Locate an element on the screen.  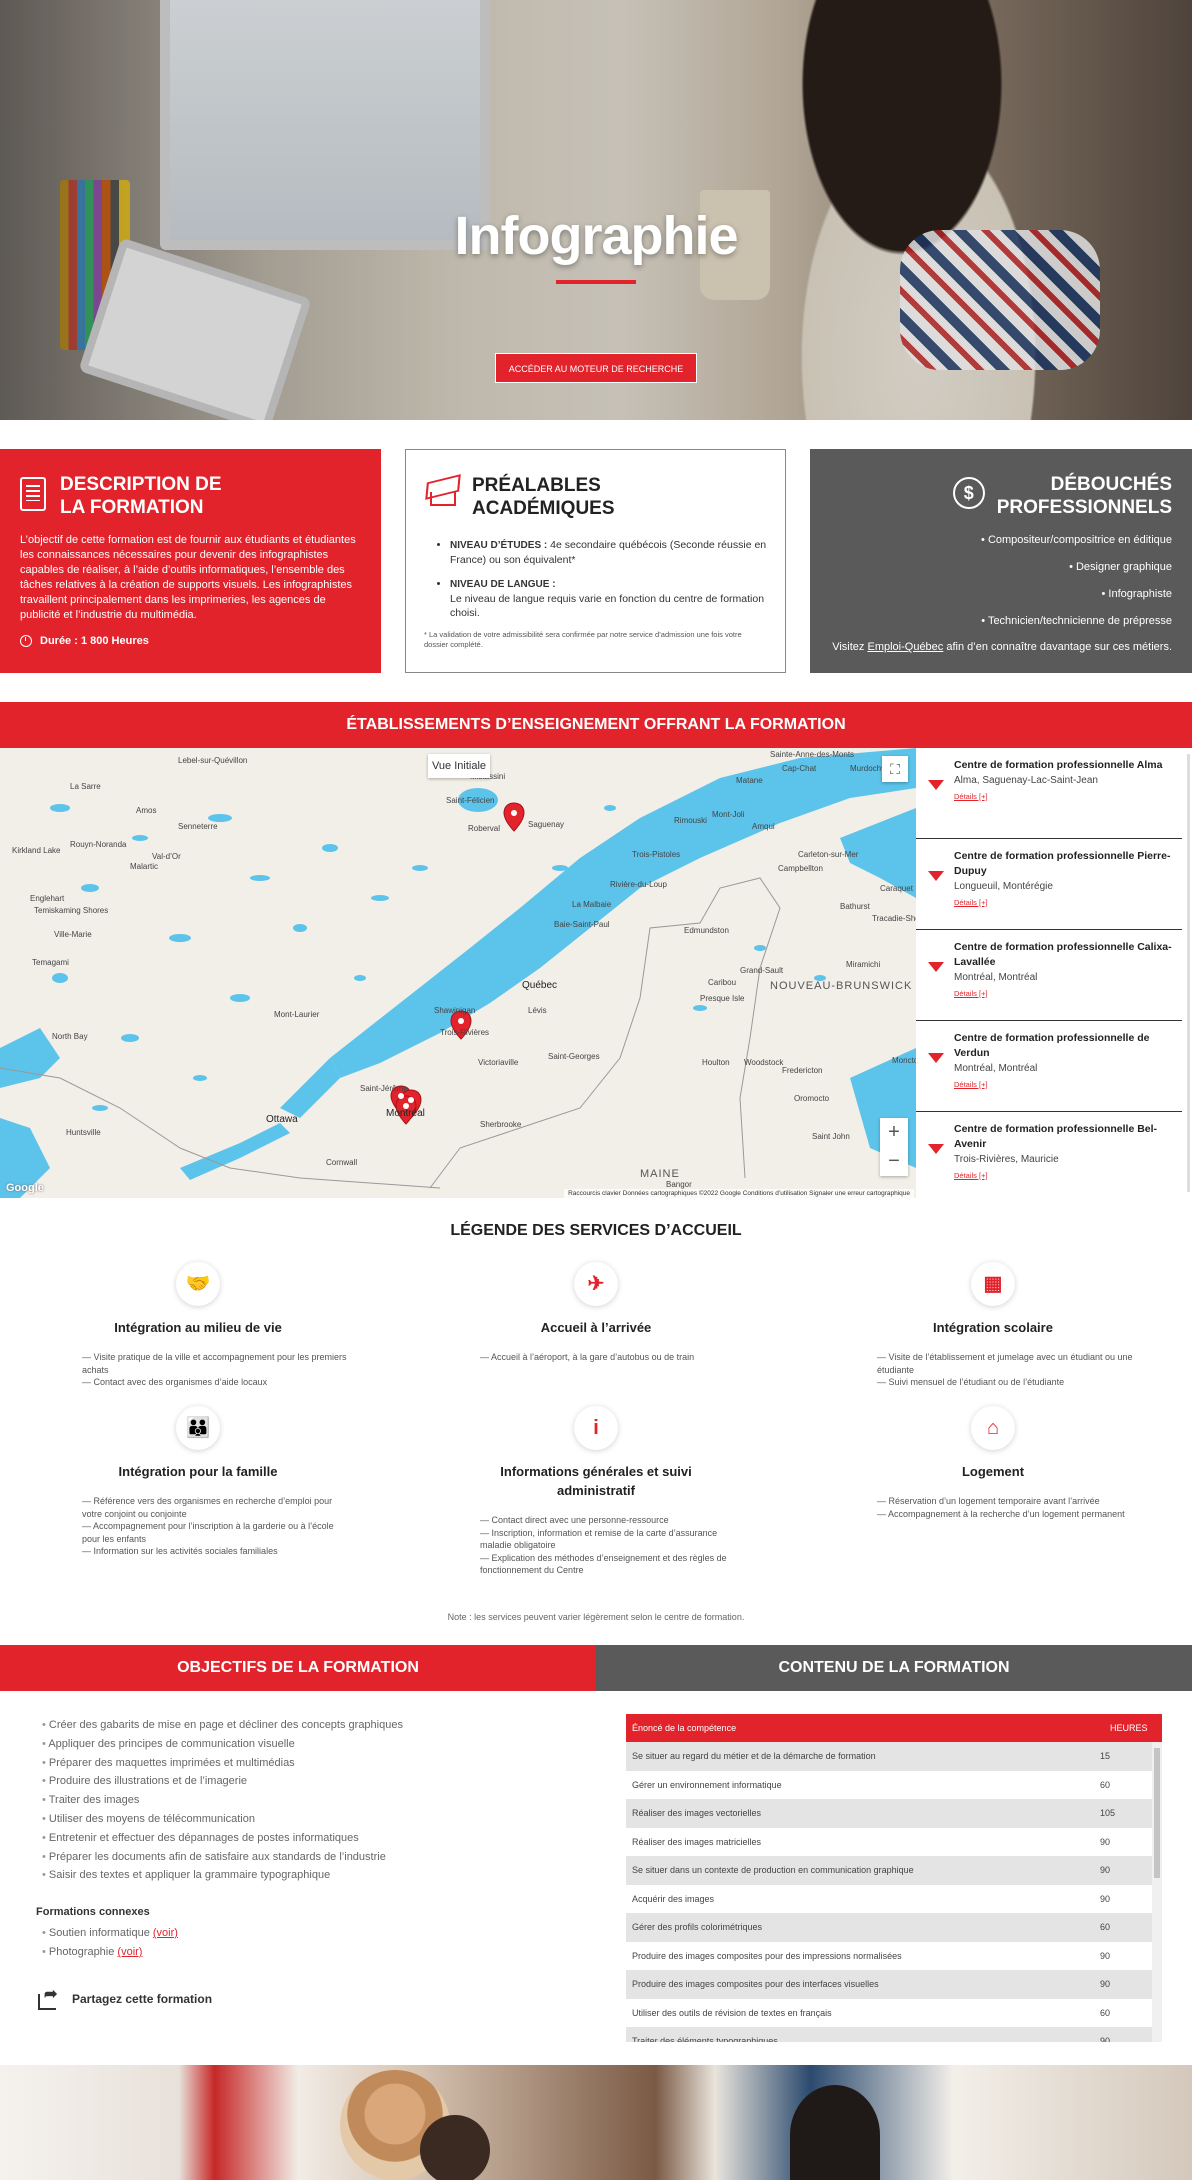
calendar-icon: ▦ is located at coordinates (993, 1284).